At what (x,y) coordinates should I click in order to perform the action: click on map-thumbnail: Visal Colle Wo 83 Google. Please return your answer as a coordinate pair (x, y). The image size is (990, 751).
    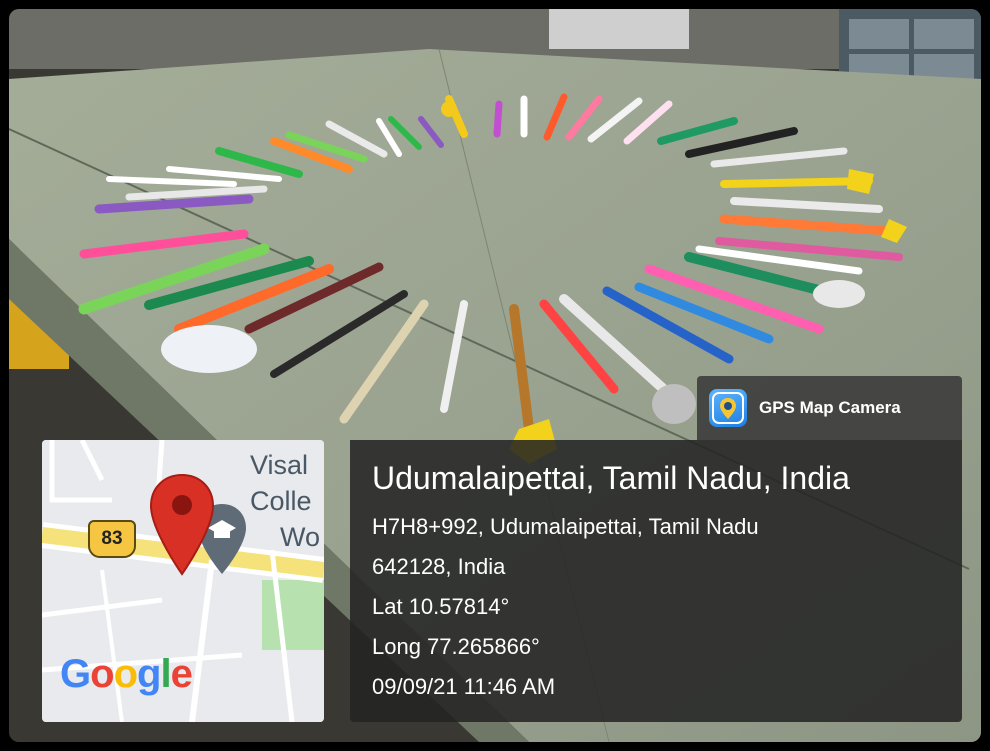
    Looking at the image, I should click on (183, 581).